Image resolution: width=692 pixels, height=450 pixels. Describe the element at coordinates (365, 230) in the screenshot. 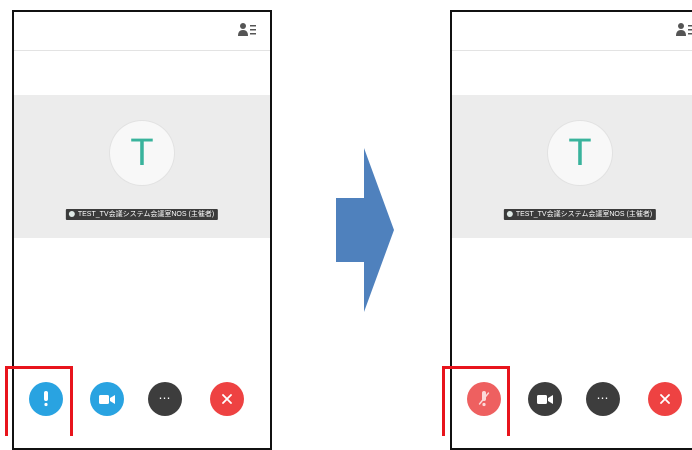

I see `right-arrow-icon` at that location.